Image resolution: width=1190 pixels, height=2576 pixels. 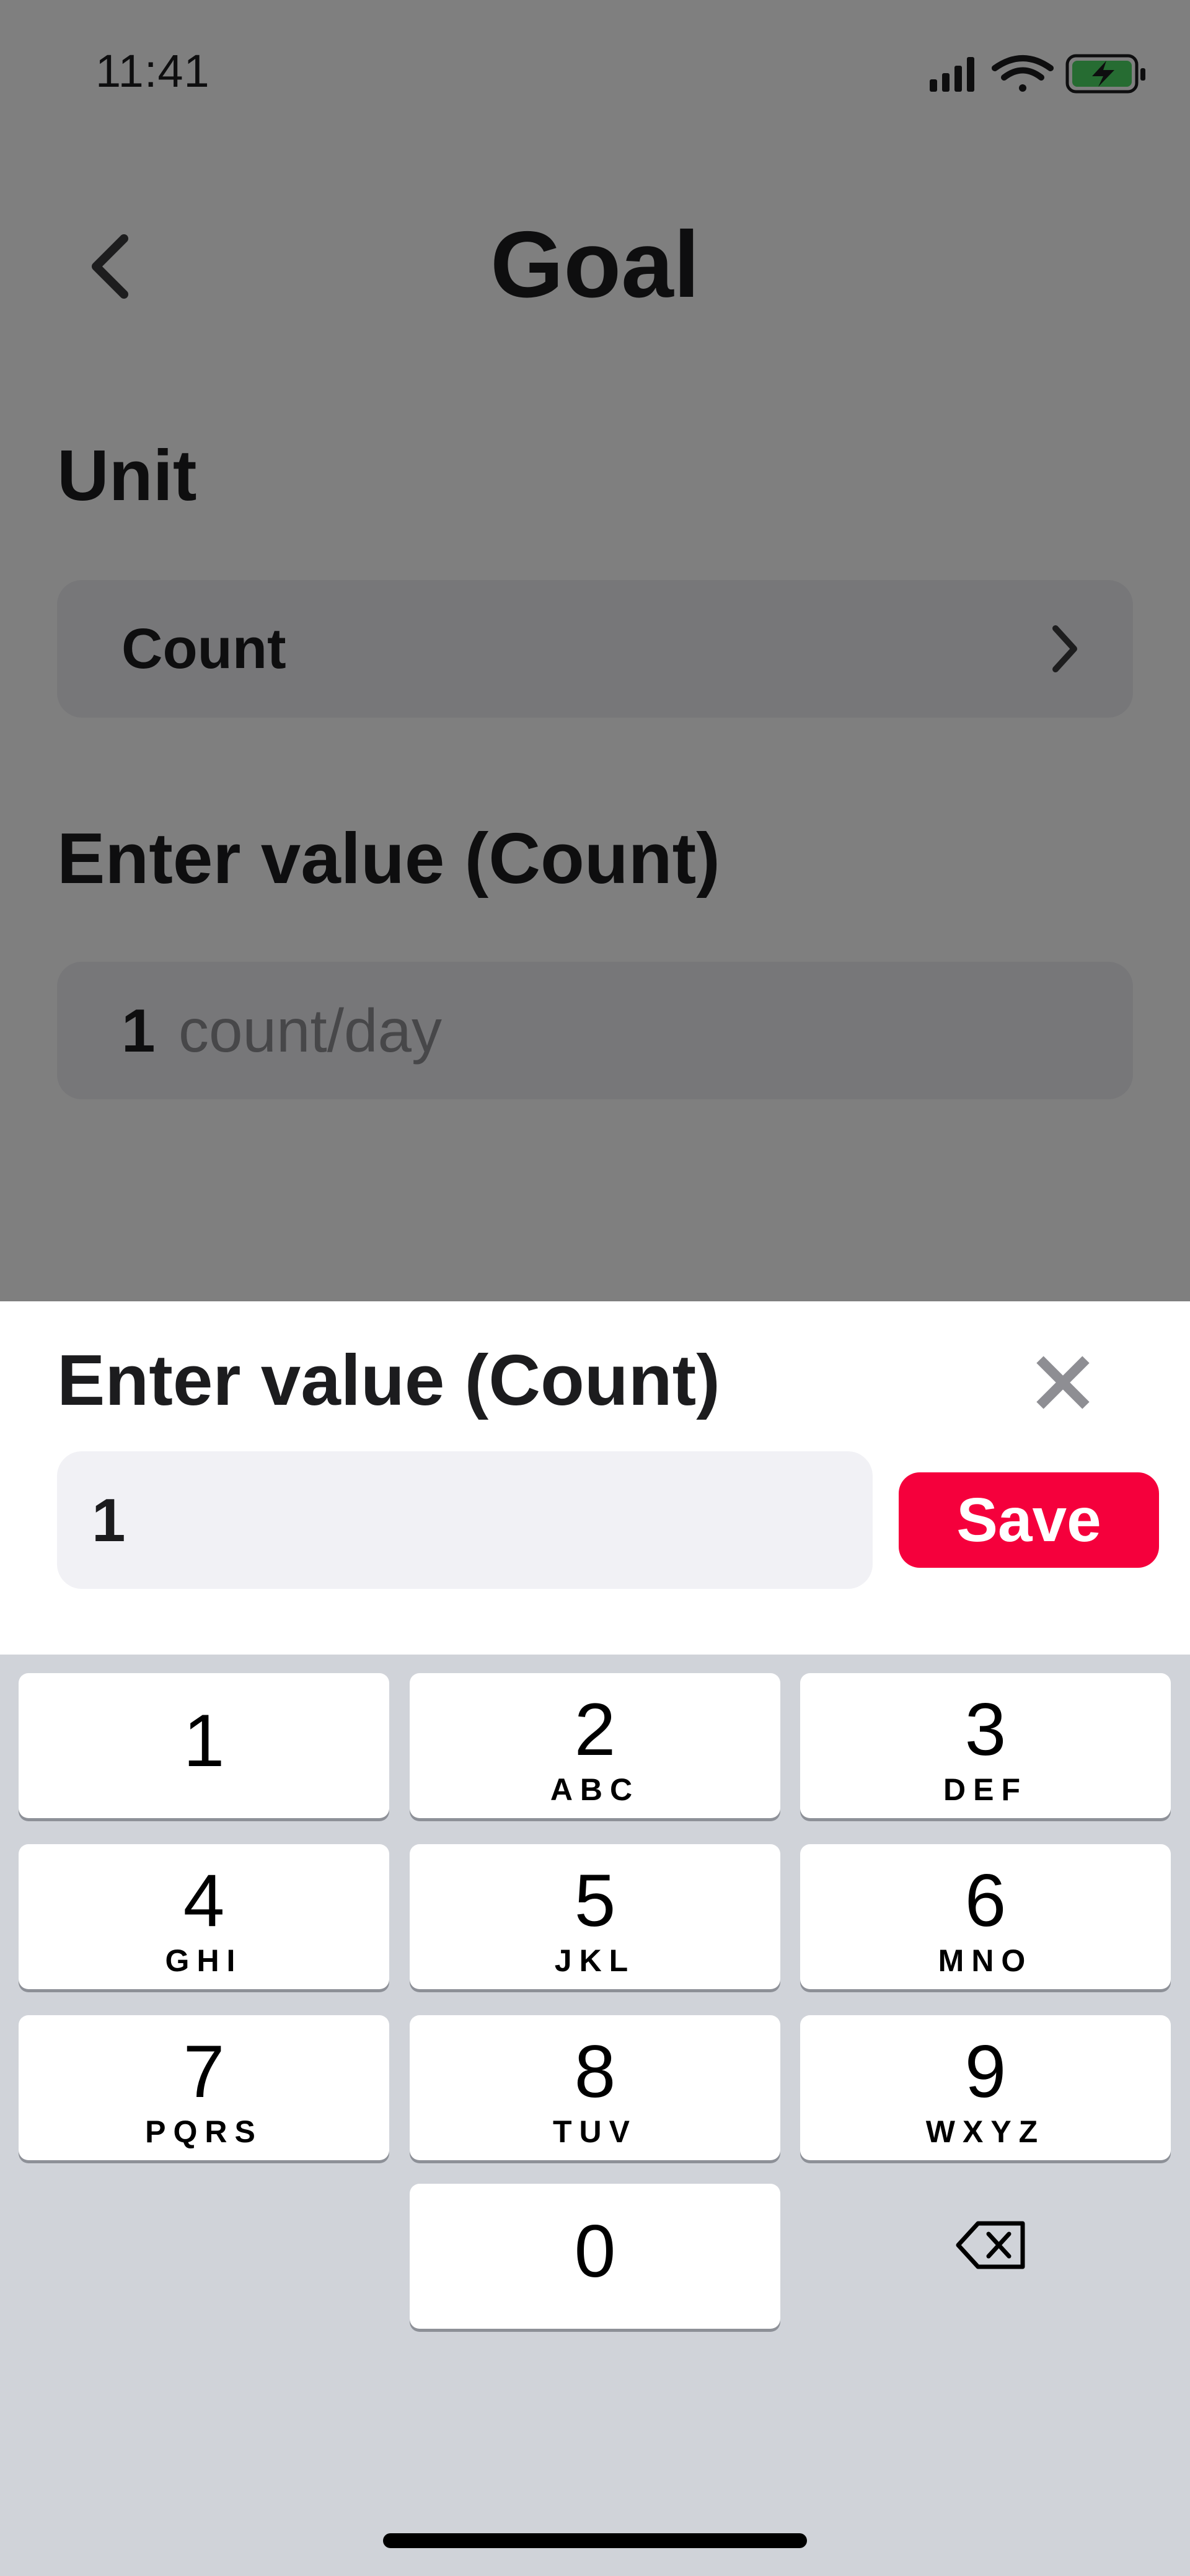 I want to click on key-digit: 6, so click(x=985, y=1901).